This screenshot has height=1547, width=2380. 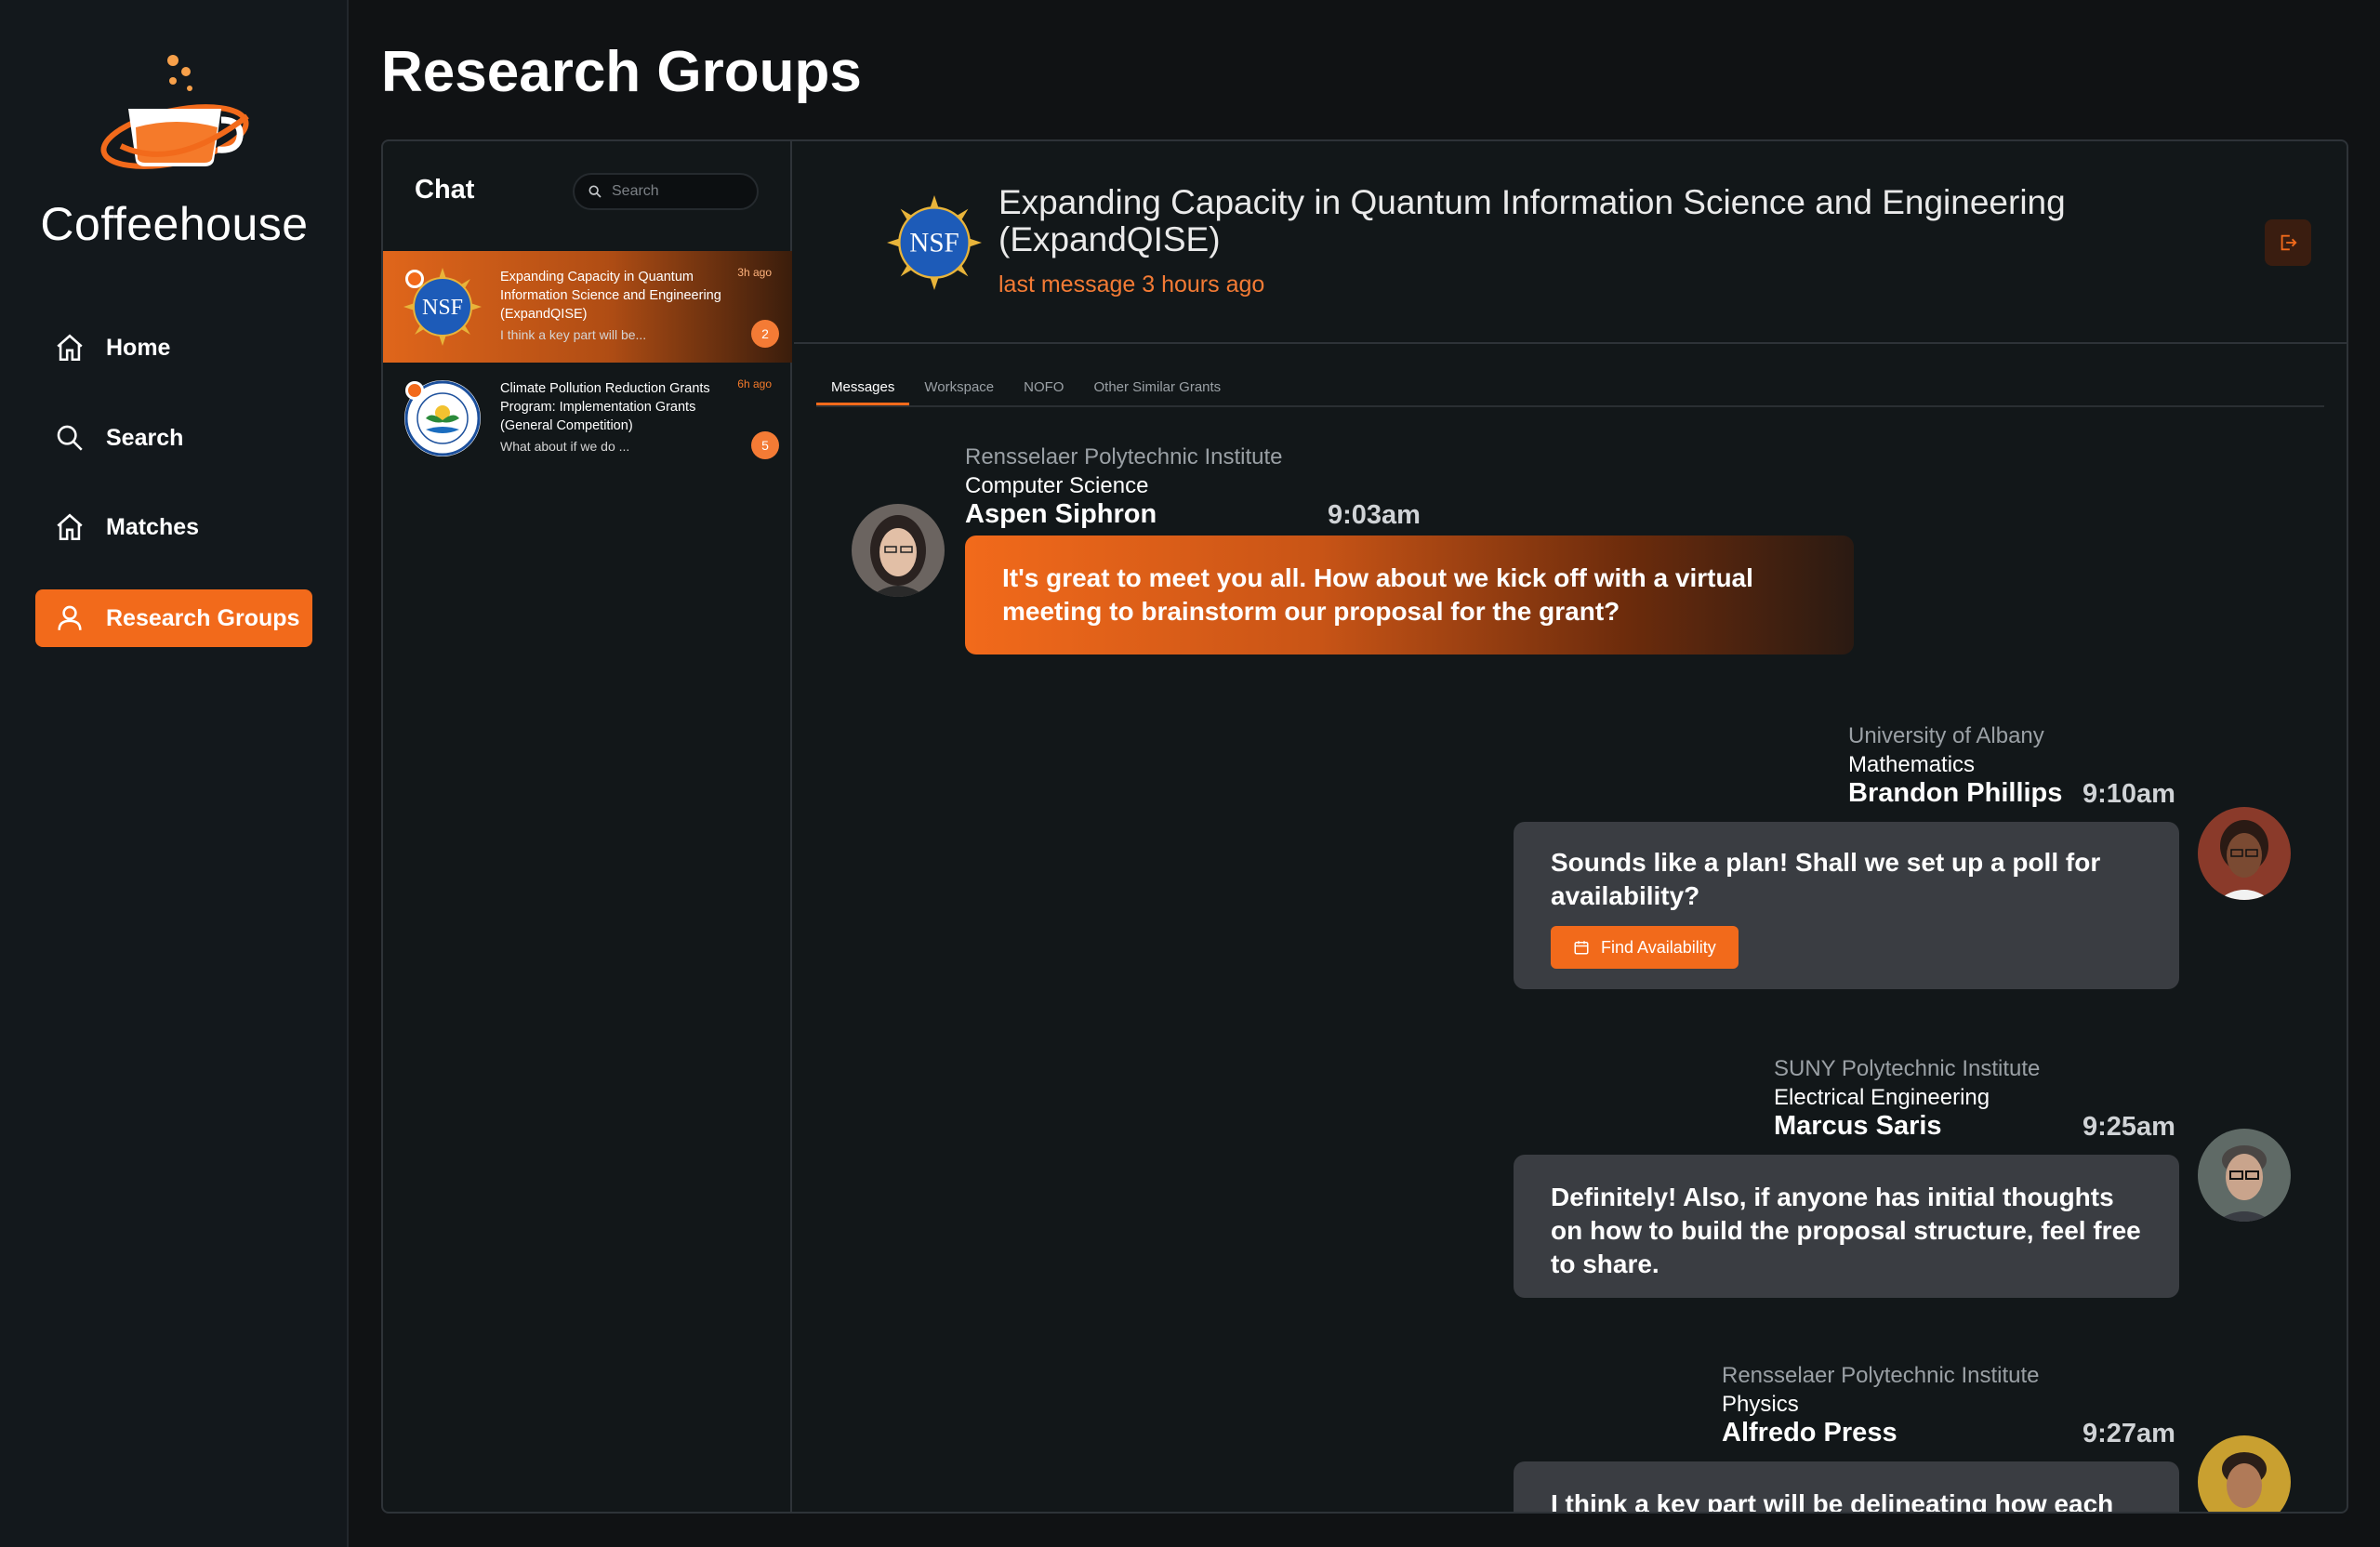 I want to click on sidebar-item-label: Search, so click(x=145, y=437).